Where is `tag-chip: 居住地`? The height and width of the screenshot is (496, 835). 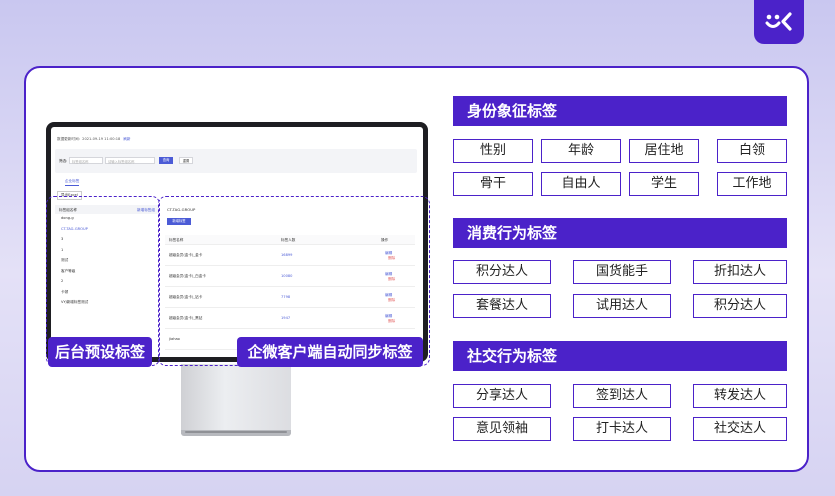
tag-chip: 居住地 is located at coordinates (664, 151).